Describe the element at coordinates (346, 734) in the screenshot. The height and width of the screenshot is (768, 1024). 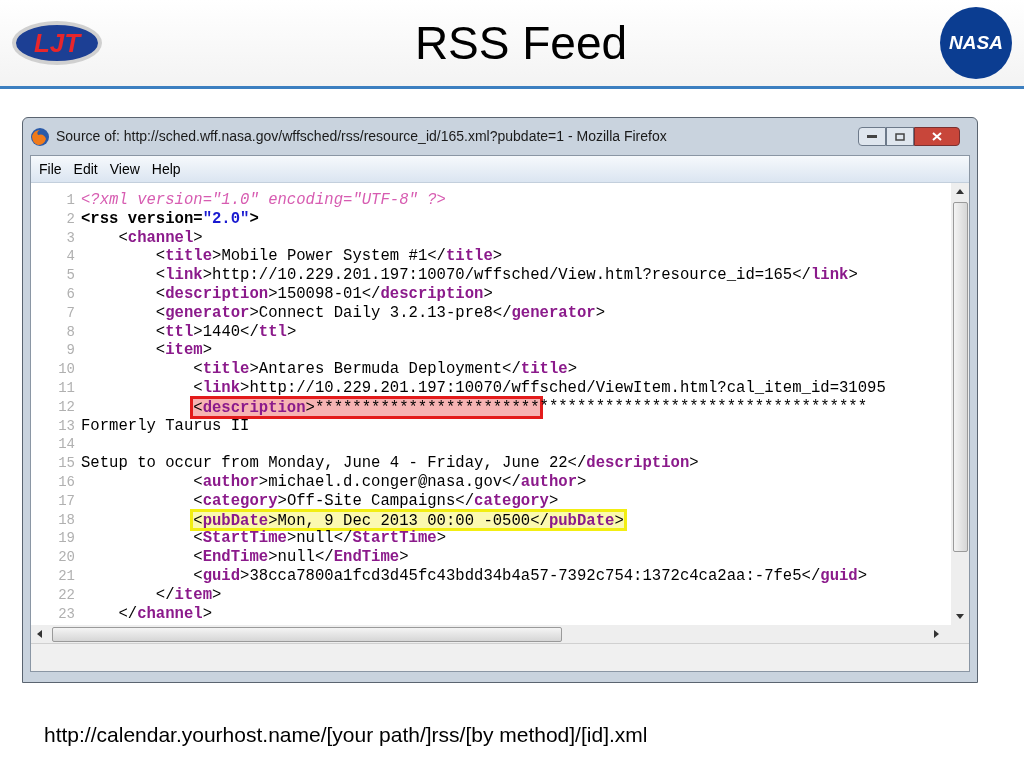
I see `footer-text: http://calendar.yourhost.name/[your path/]rss/[by method]/[id].xml` at that location.